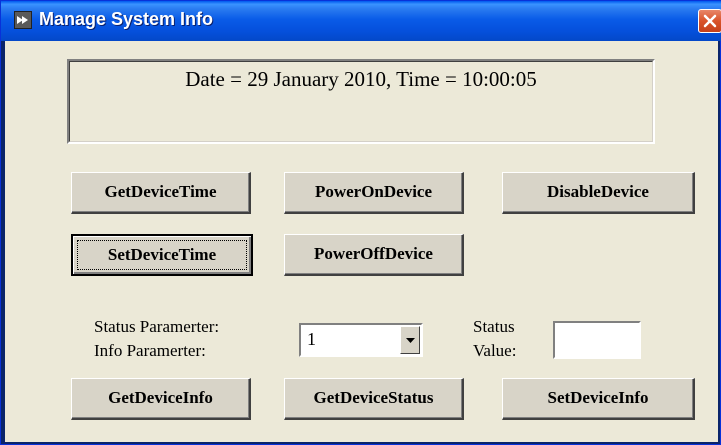 The width and height of the screenshot is (721, 445). What do you see at coordinates (361, 340) in the screenshot?
I see `parameter-select: 1` at bounding box center [361, 340].